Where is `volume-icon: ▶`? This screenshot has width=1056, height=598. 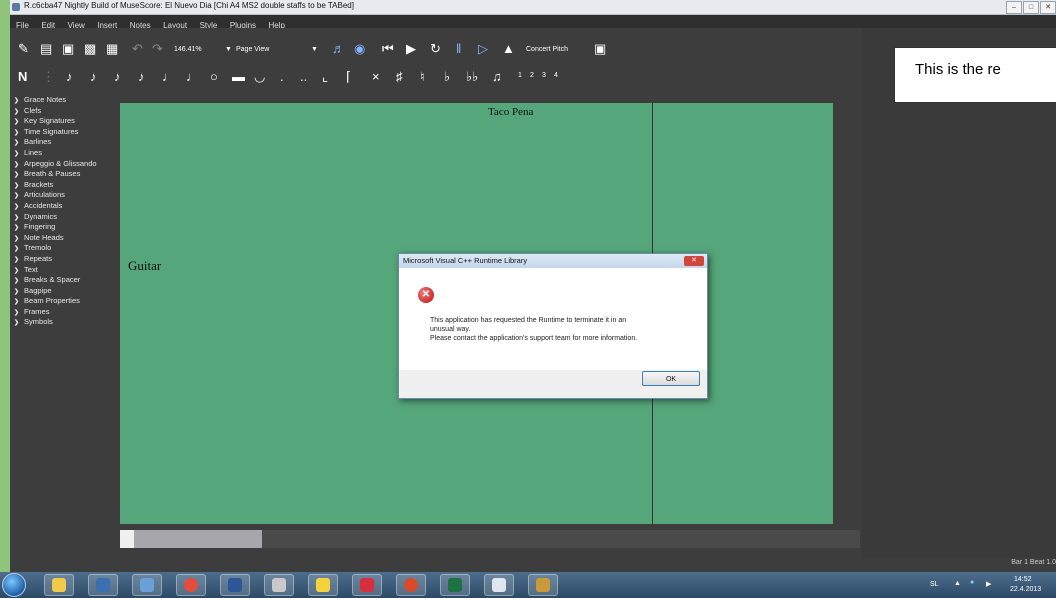
volume-icon: ▶ is located at coordinates (988, 584).